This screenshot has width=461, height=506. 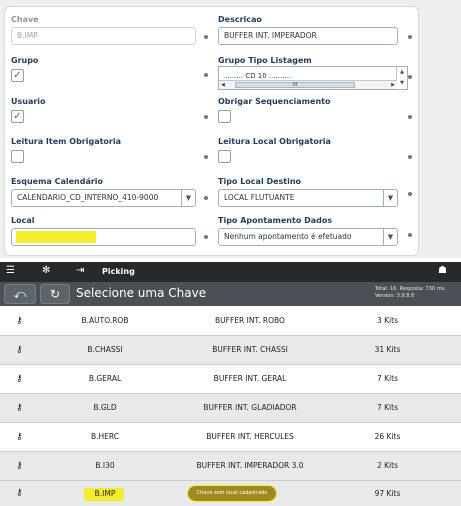 What do you see at coordinates (46, 270) in the screenshot?
I see `gear-icon: ✻` at bounding box center [46, 270].